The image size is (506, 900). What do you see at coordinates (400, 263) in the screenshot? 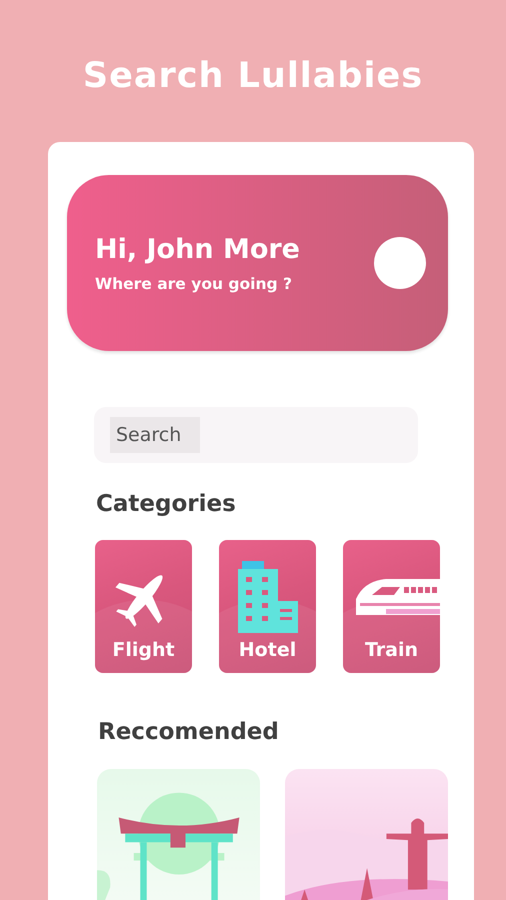
I see `avatar` at bounding box center [400, 263].